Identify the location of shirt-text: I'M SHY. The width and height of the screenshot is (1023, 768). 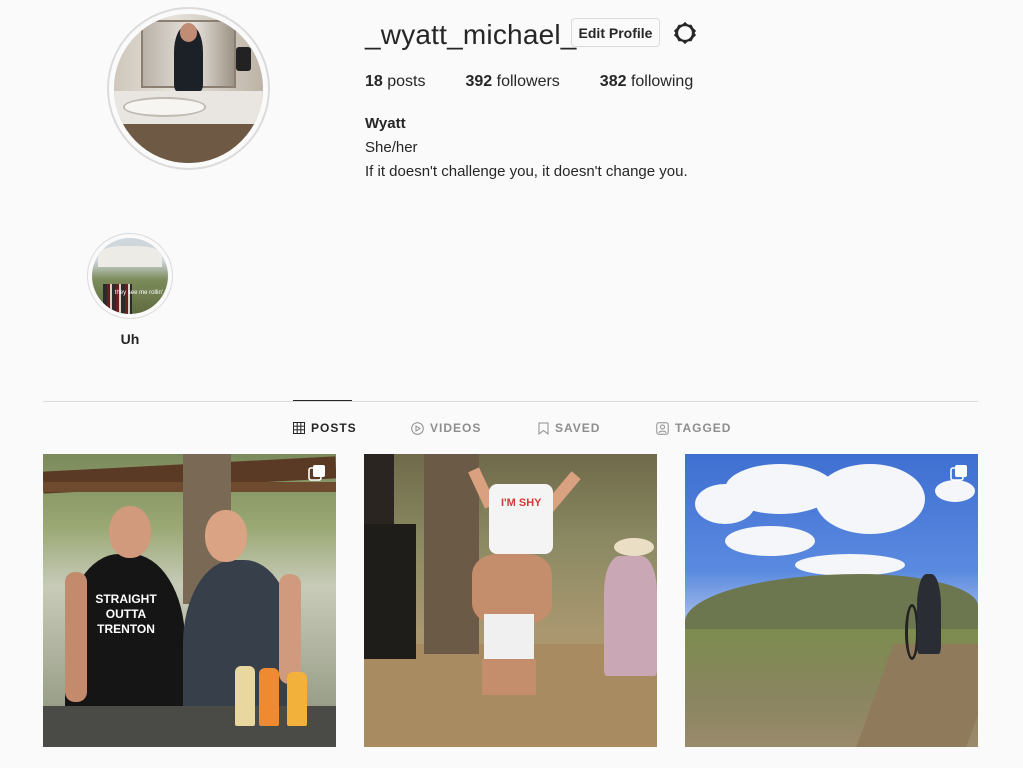
(521, 503).